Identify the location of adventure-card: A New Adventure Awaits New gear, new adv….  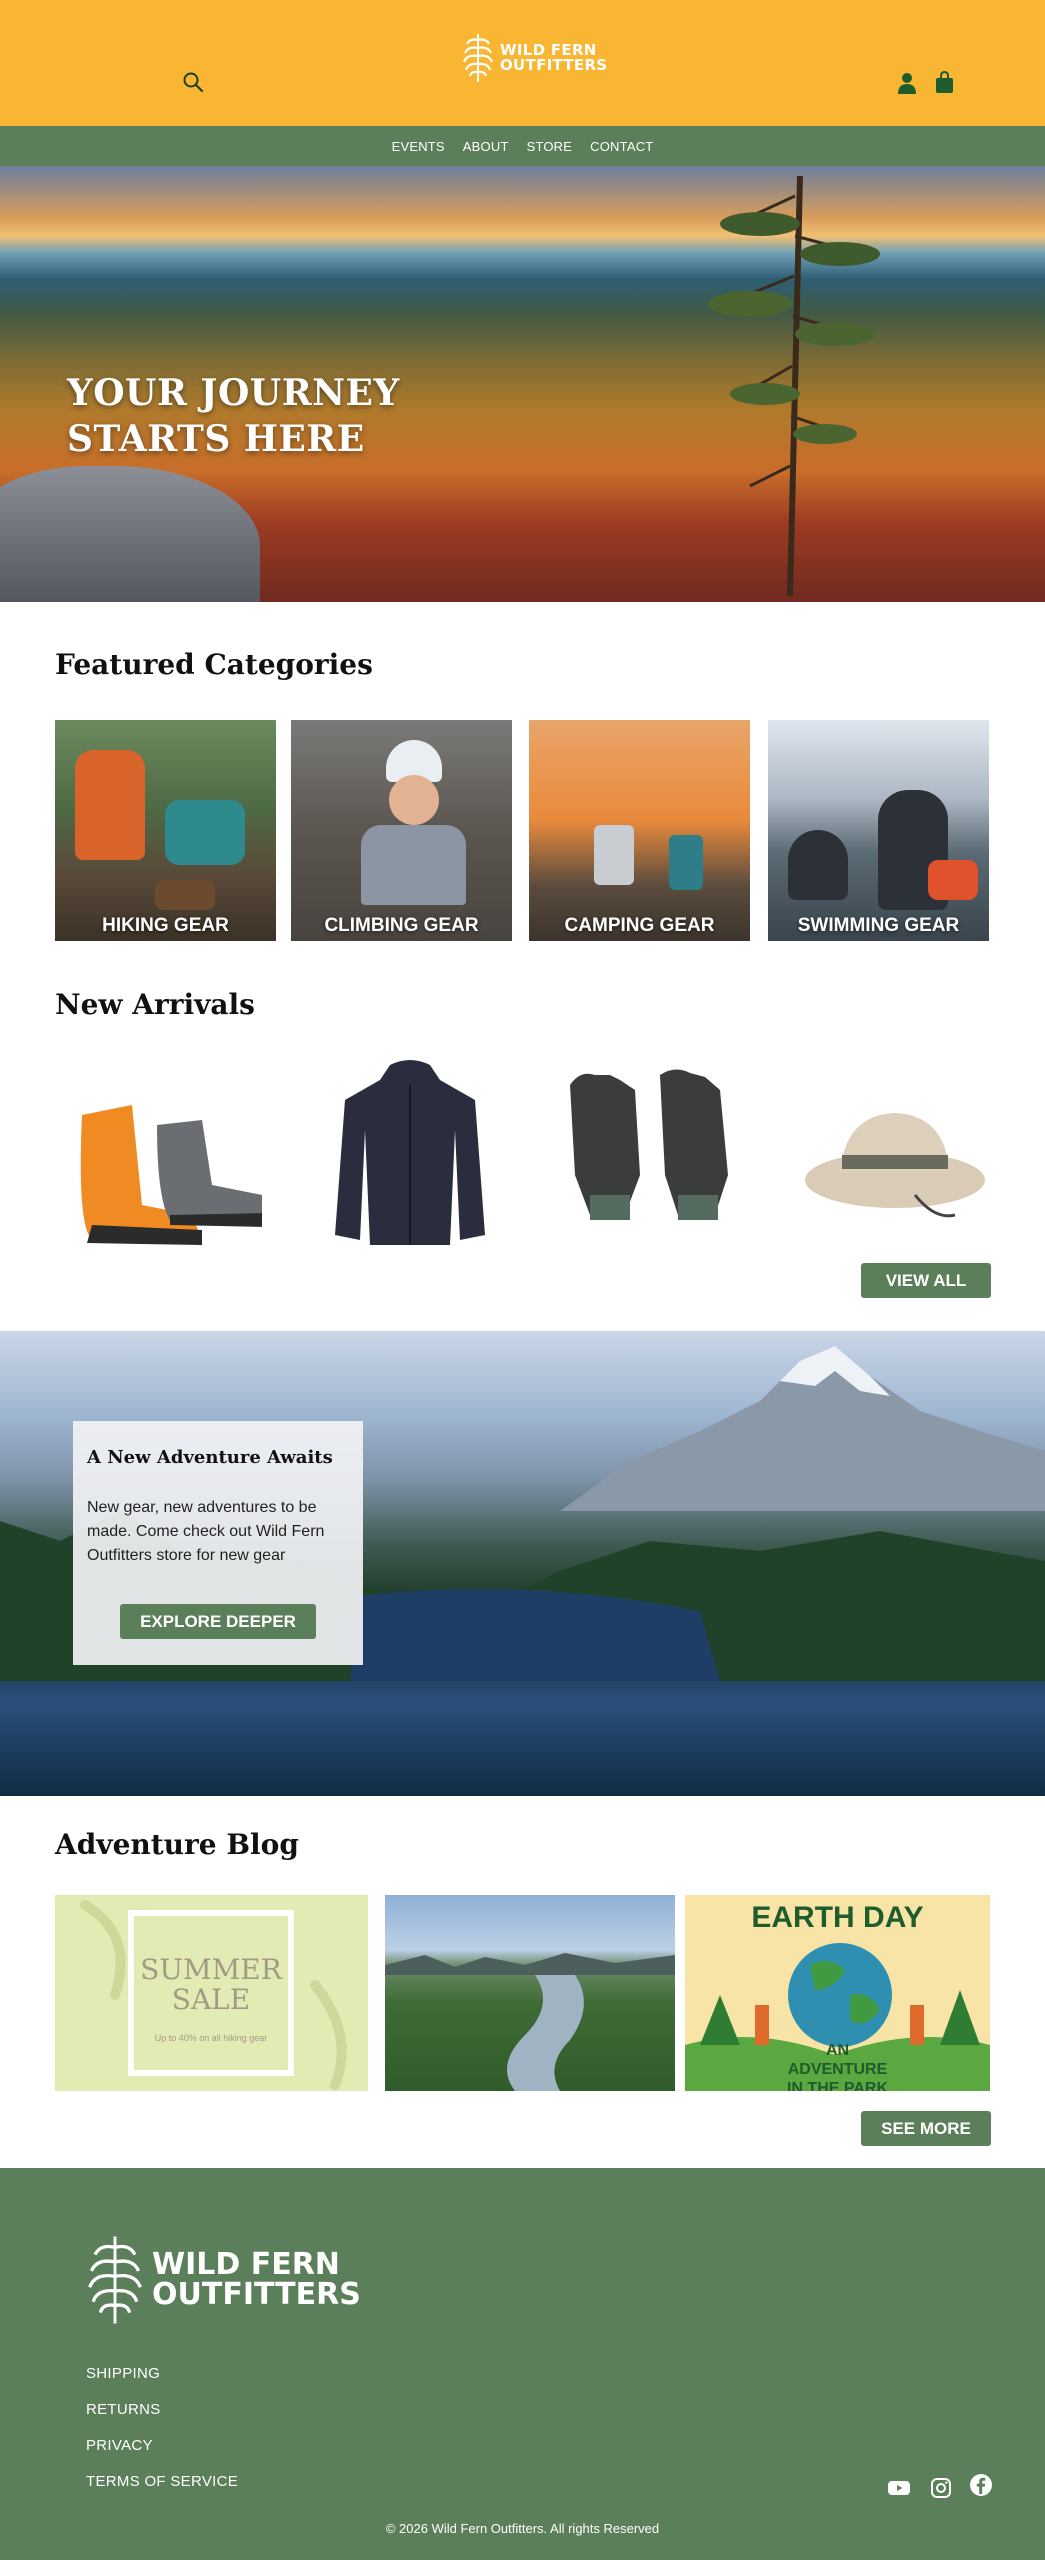
(218, 1543).